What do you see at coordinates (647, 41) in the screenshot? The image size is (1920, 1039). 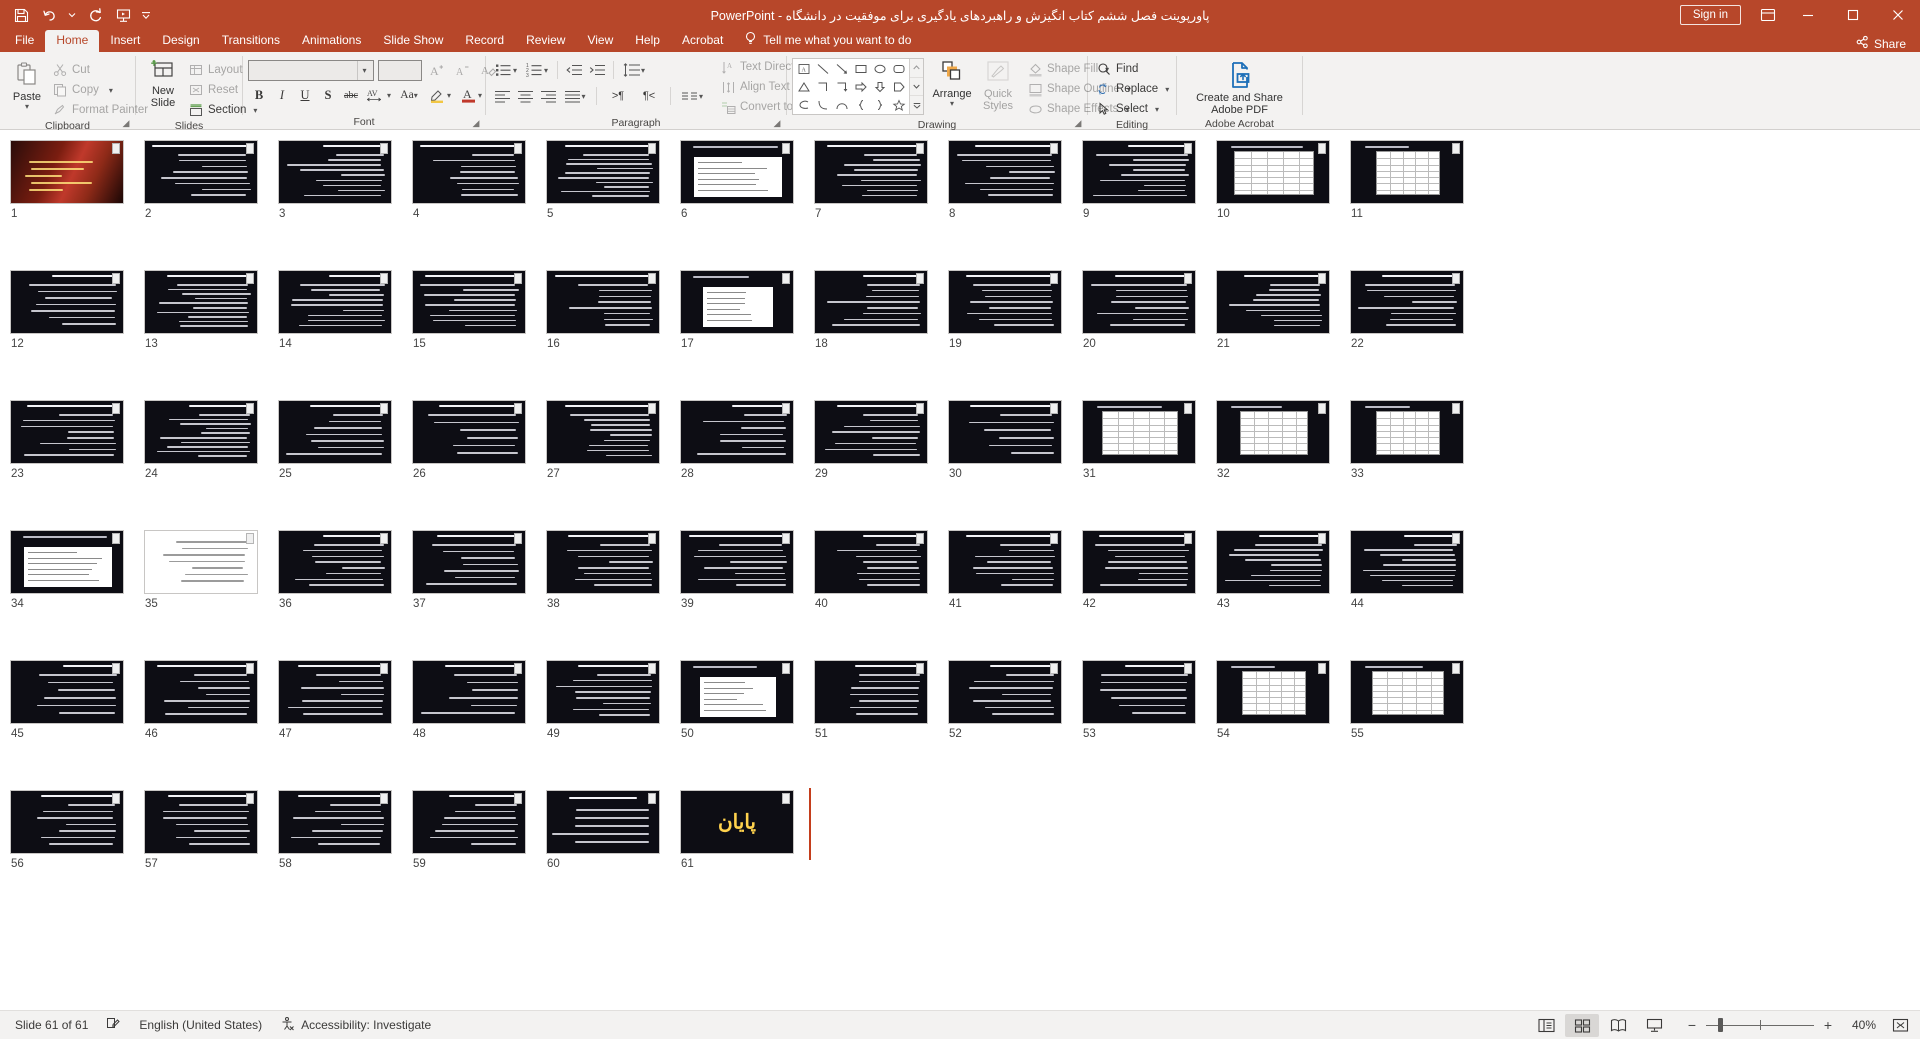 I see `tab-help: Help` at bounding box center [647, 41].